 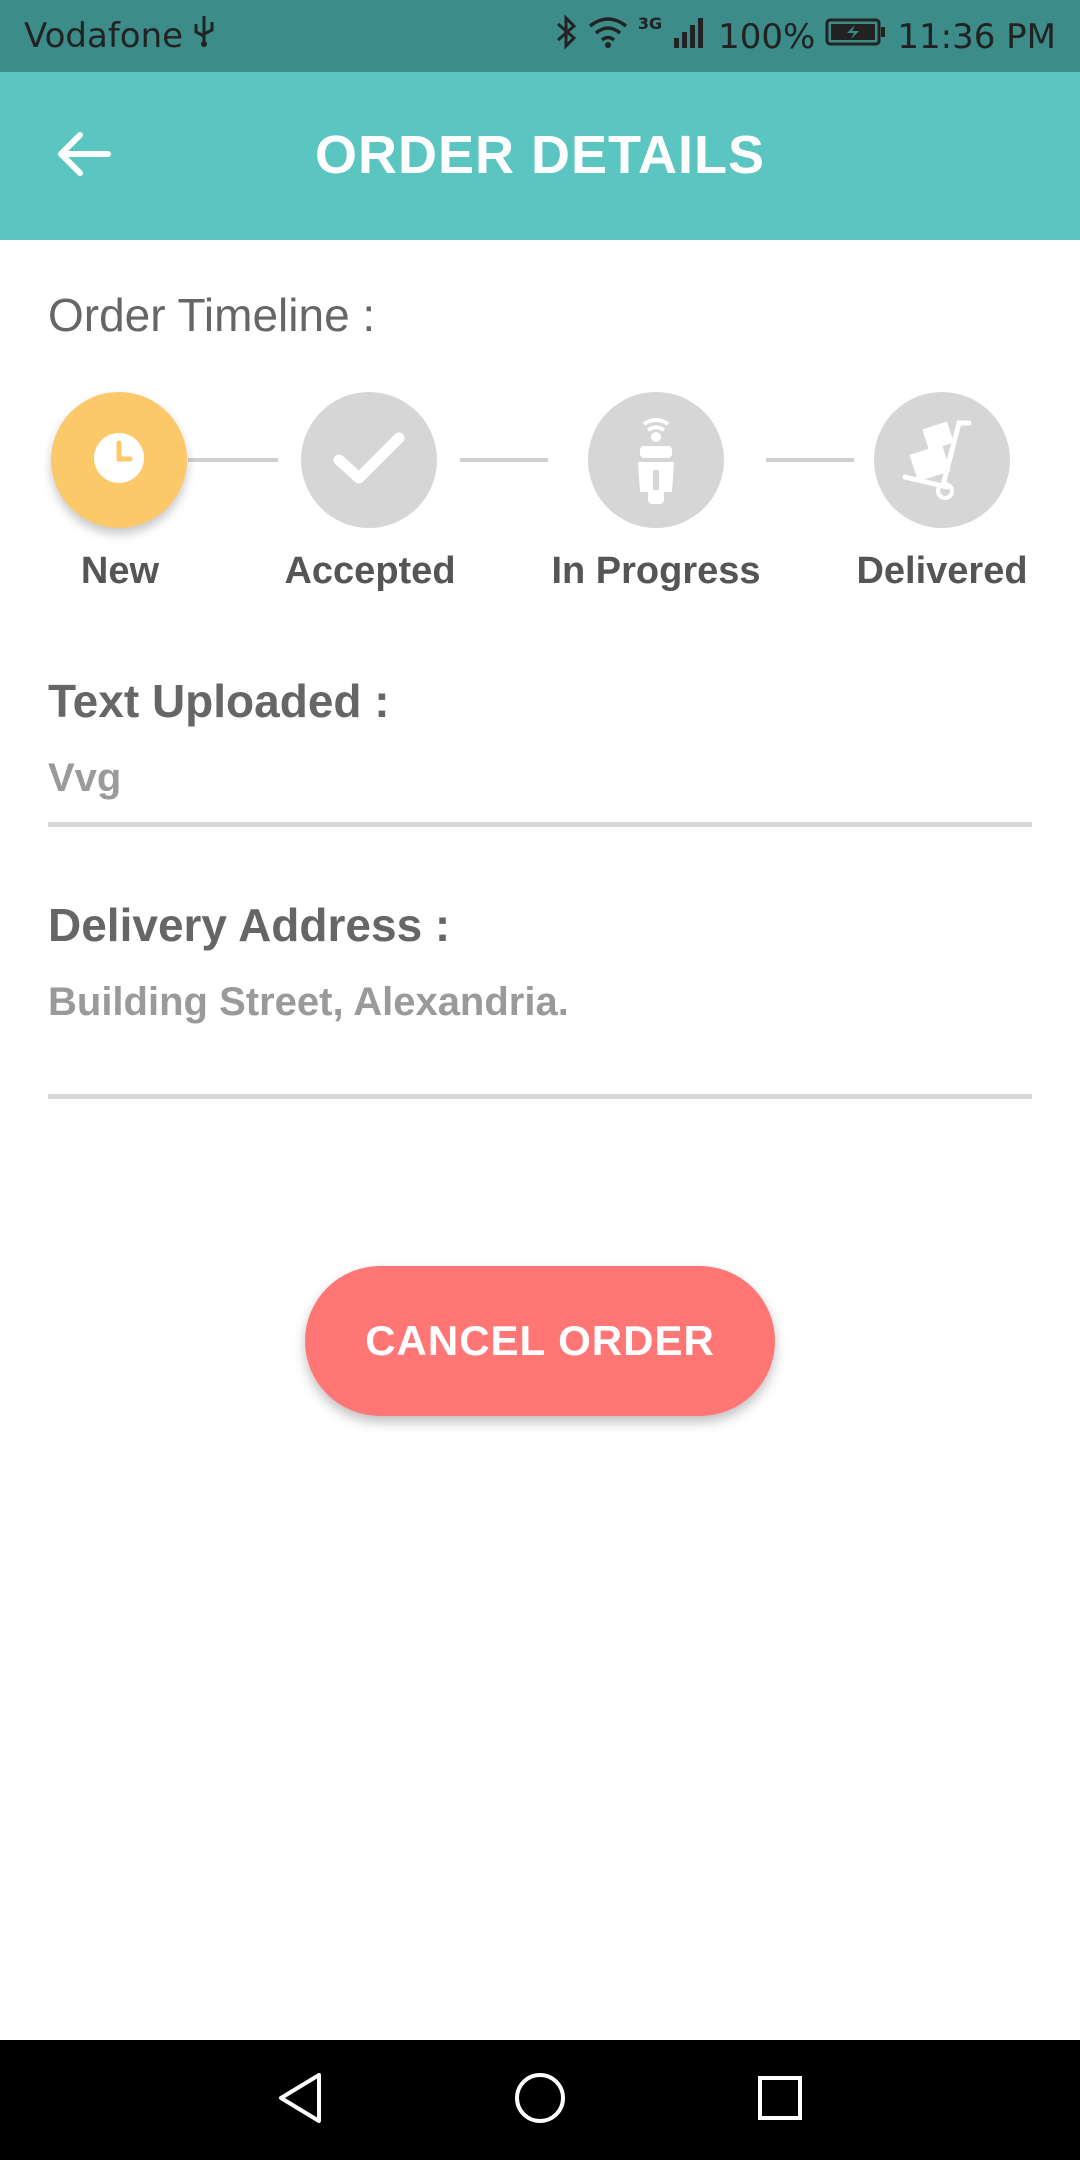 I want to click on nav-home-button, so click(x=540, y=2100).